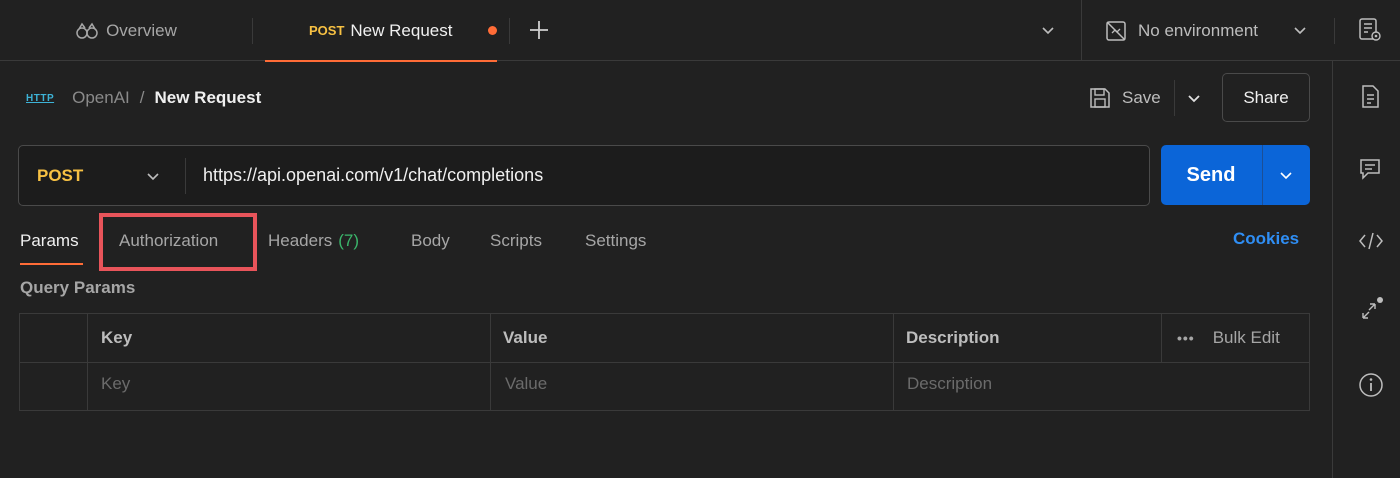  I want to click on tab-params-label: Params, so click(49, 240).